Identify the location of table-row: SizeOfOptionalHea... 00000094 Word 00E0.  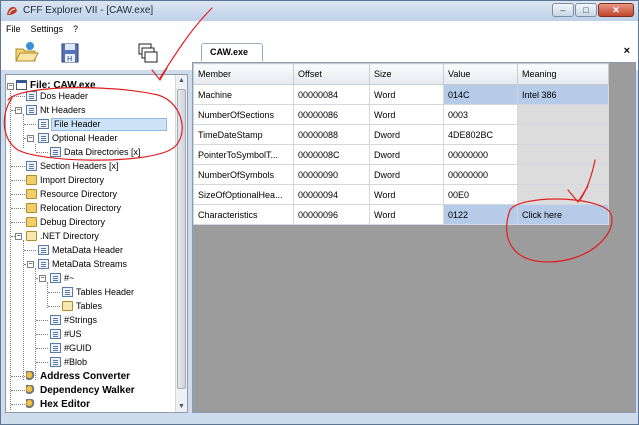
(401, 194).